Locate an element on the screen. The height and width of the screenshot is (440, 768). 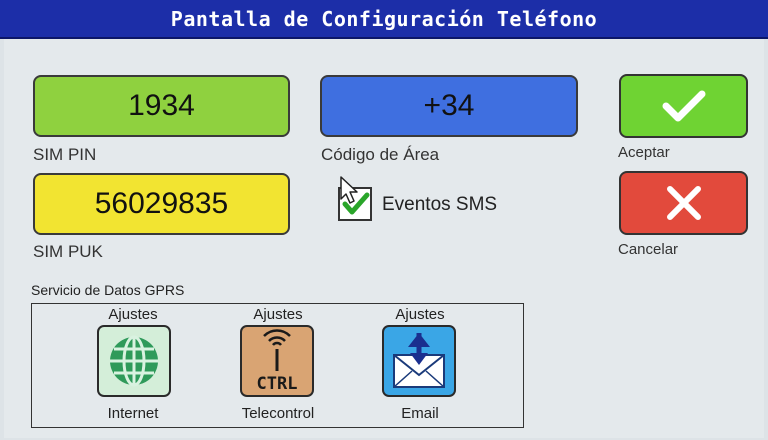
checkmark-icon is located at coordinates (683, 106).